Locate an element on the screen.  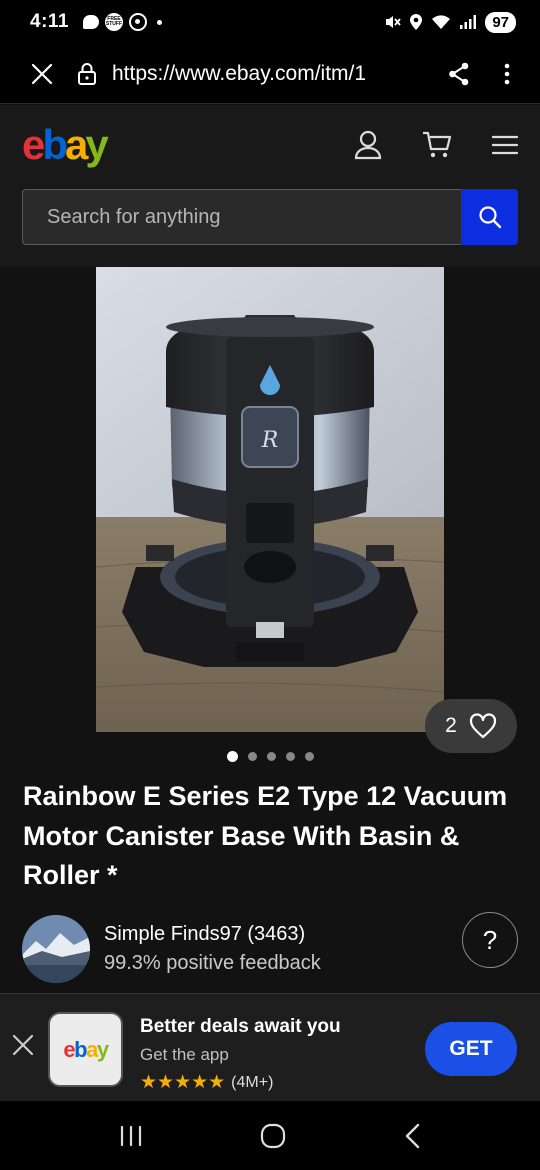
ebay-app-icon: ebay is located at coordinates (85, 1049).